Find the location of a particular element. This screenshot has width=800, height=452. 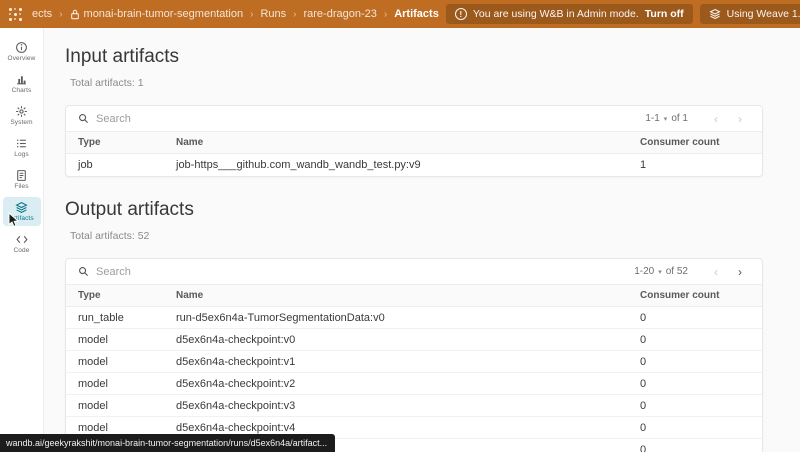

input-artifacts-total: Total artifacts: 1 is located at coordinates (107, 83).